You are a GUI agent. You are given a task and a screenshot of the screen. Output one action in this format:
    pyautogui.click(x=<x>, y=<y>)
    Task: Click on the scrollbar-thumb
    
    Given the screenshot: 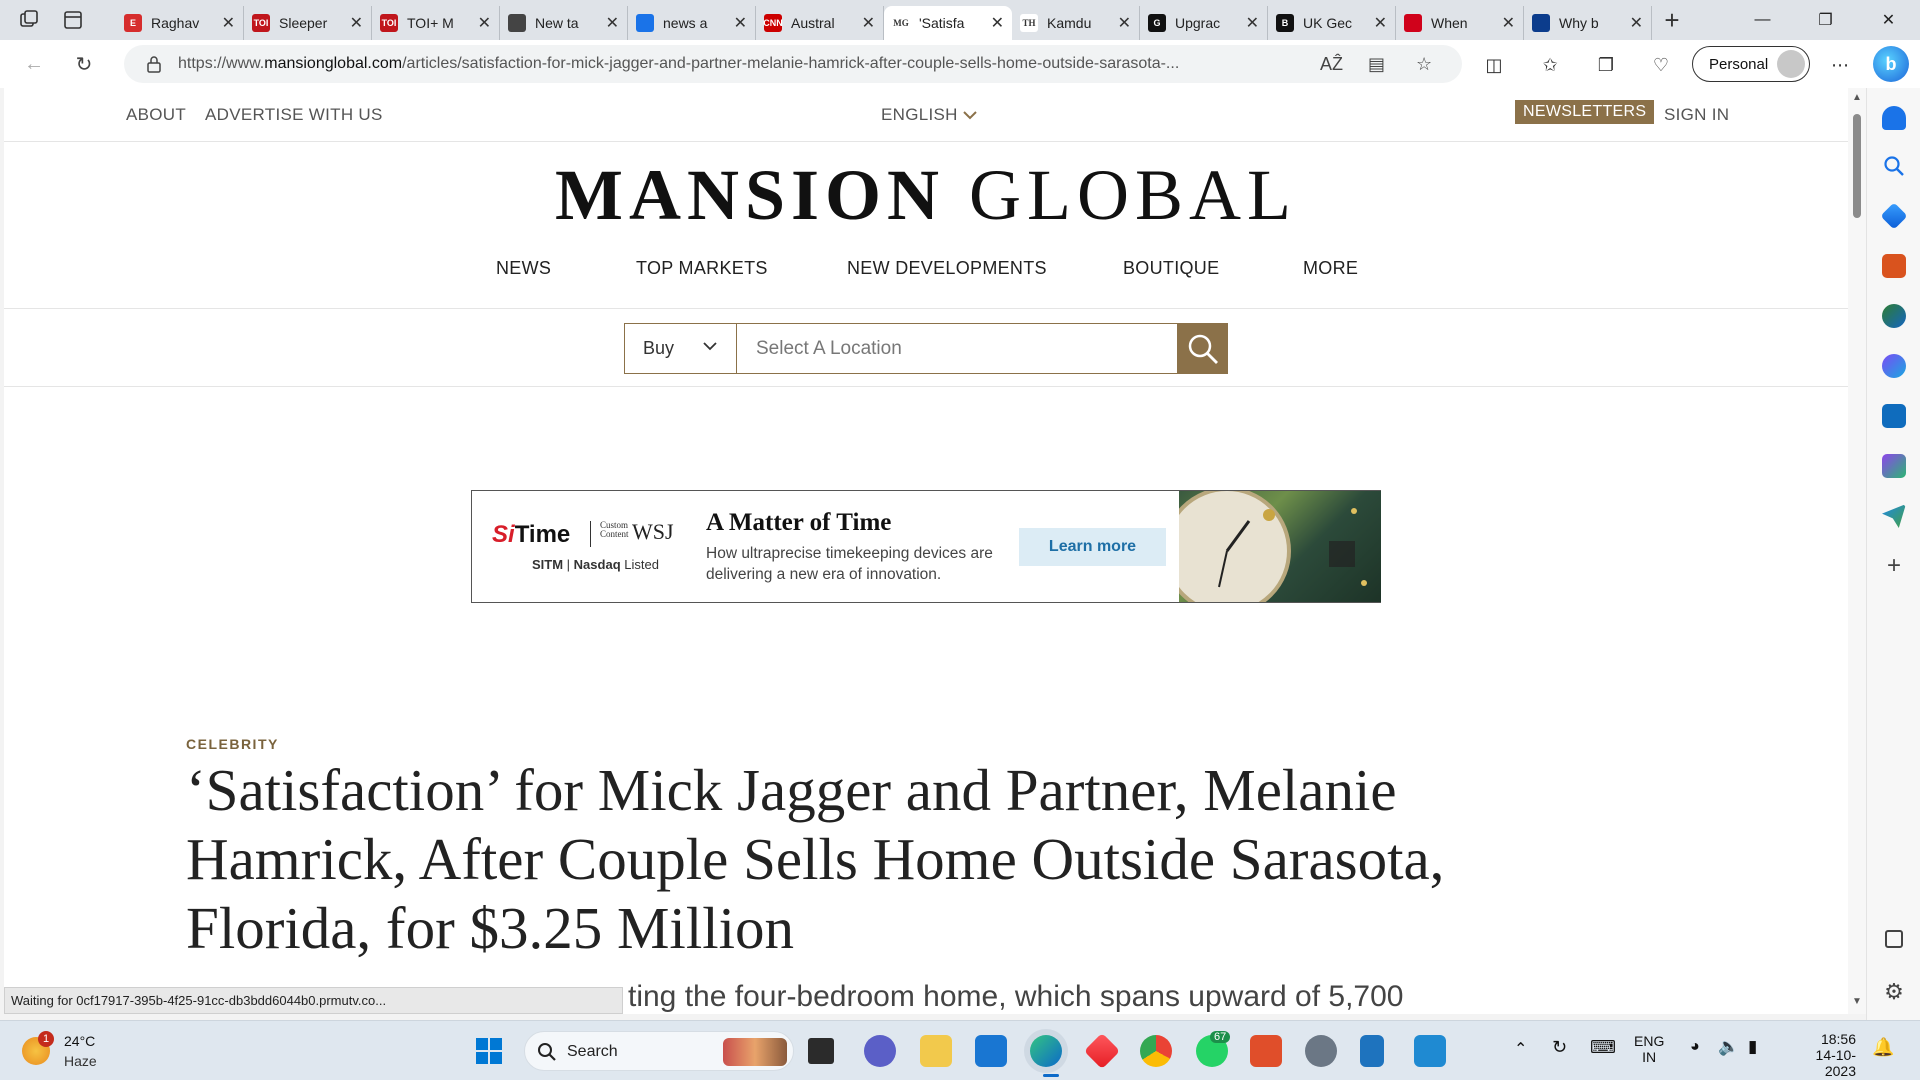 What is the action you would take?
    pyautogui.click(x=1857, y=166)
    